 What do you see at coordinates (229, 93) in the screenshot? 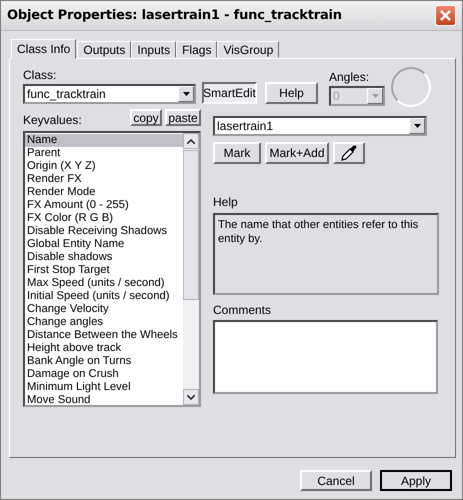
I see `smartedit-button: SmartEdit` at bounding box center [229, 93].